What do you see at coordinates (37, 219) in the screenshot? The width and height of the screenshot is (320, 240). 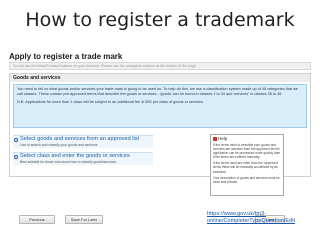 I see `previous-button: Previous` at bounding box center [37, 219].